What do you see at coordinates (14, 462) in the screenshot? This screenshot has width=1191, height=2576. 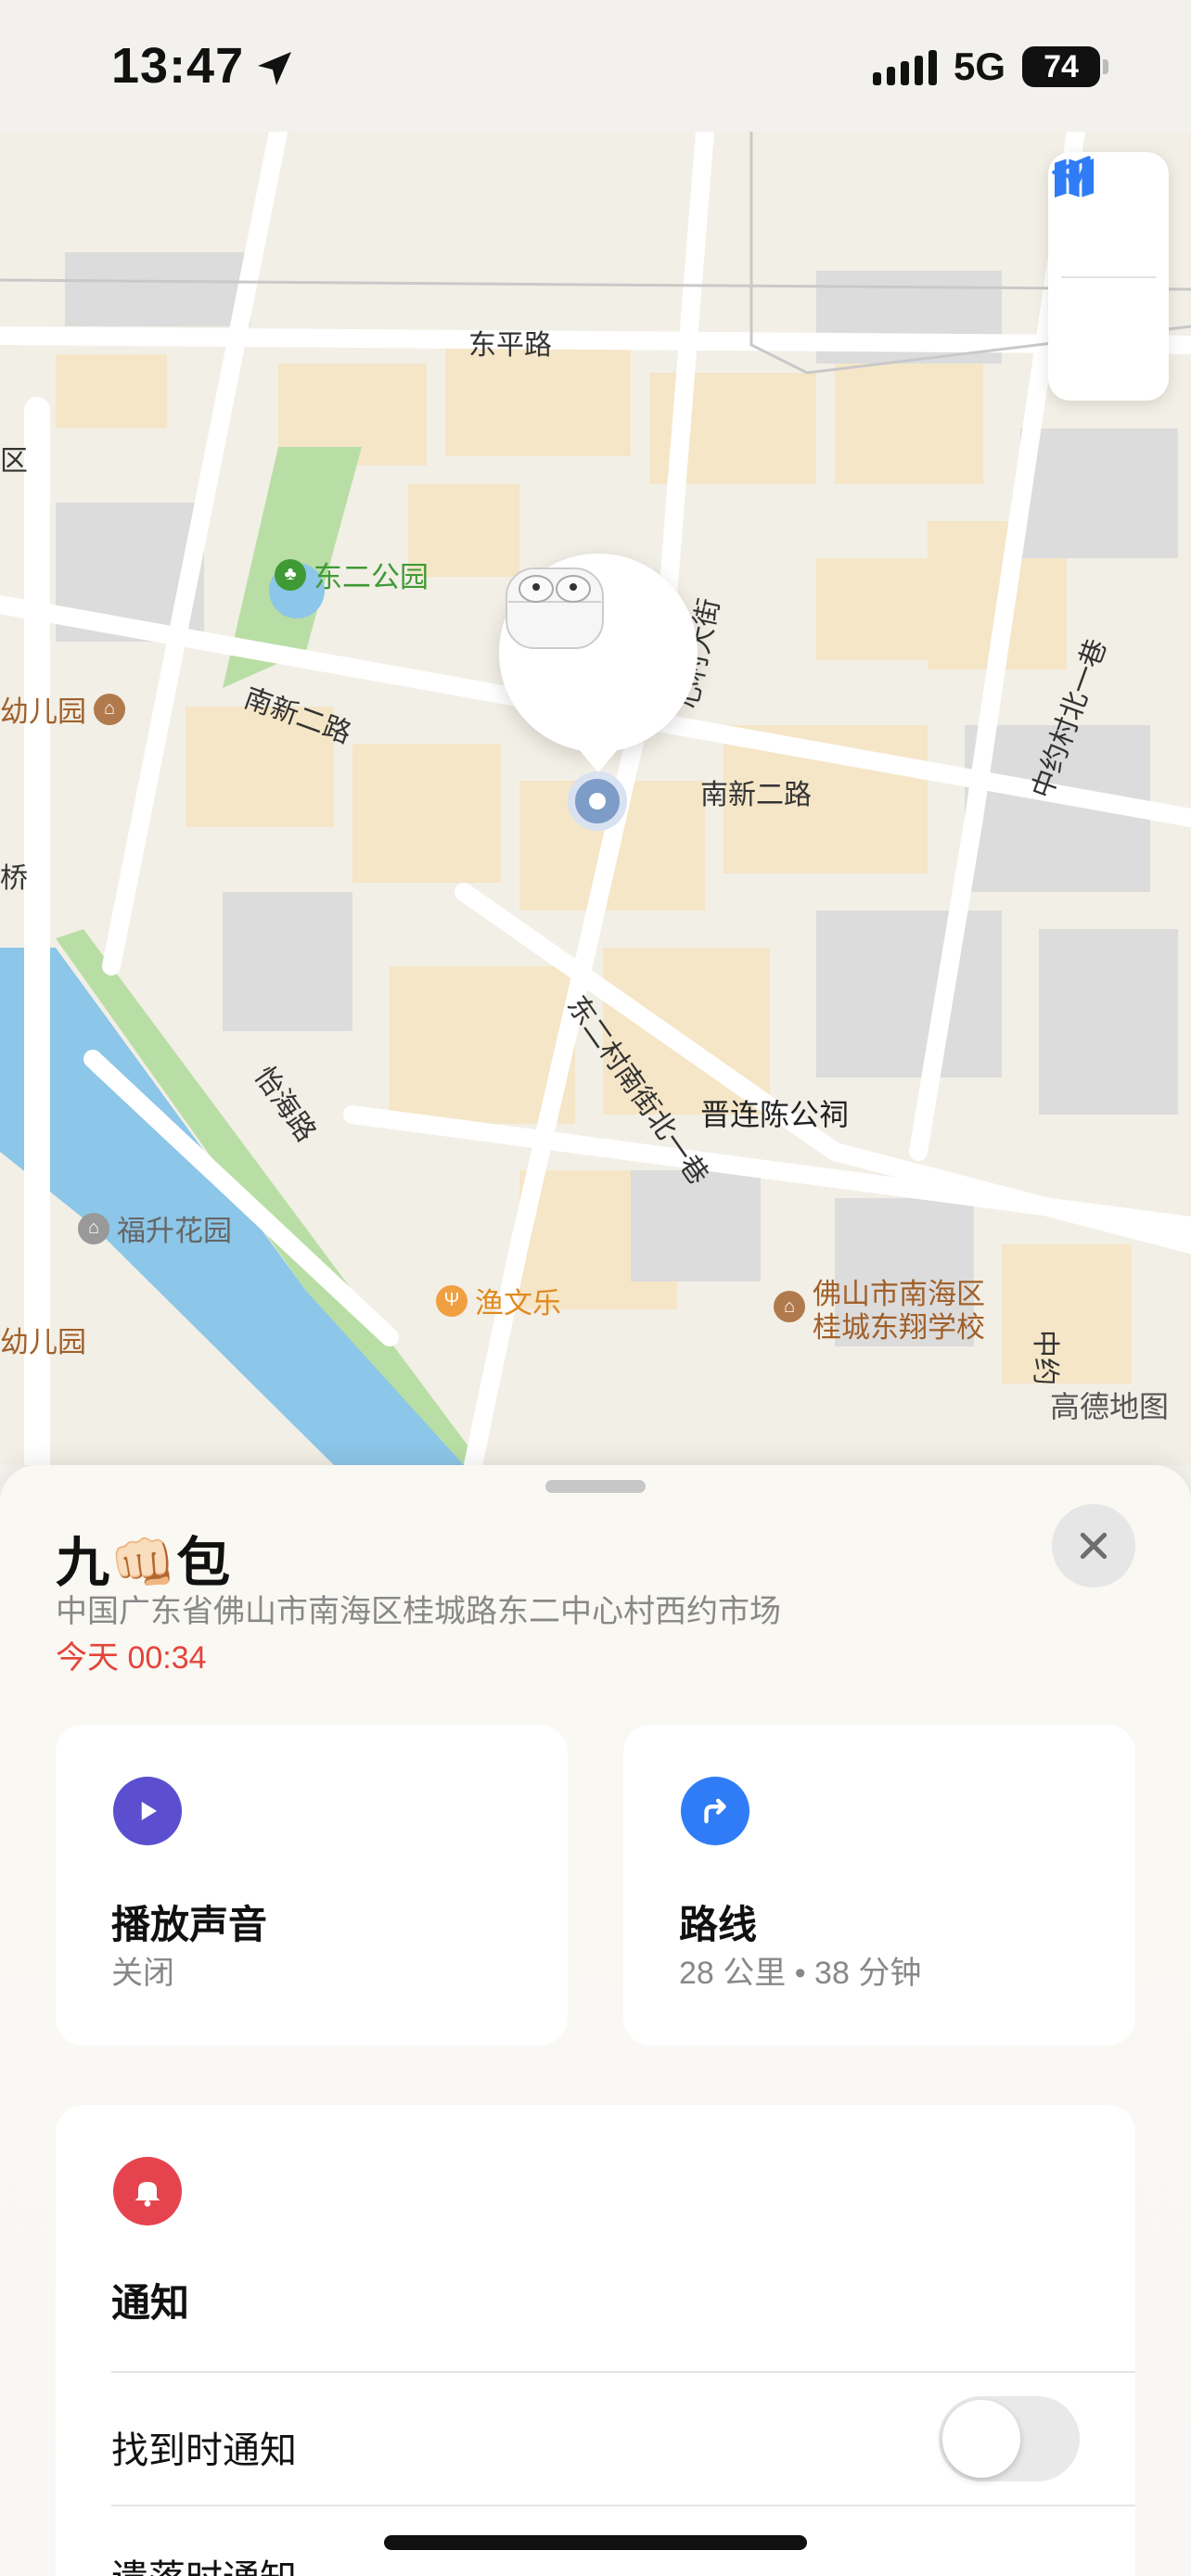 I see `street-label-qu: 区` at bounding box center [14, 462].